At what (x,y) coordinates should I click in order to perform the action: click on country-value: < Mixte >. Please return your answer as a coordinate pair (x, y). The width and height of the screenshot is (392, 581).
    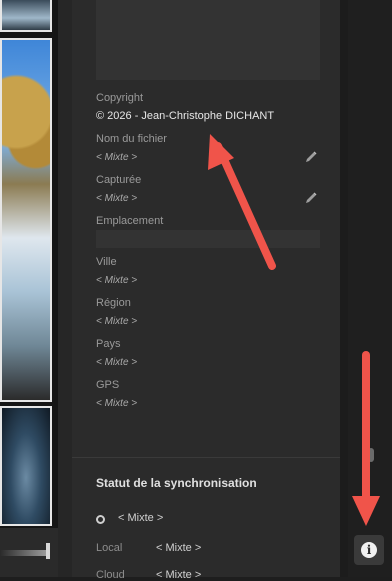
    Looking at the image, I should click on (116, 362).